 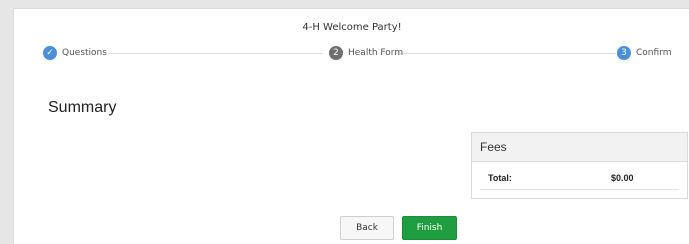 I want to click on fees-total-row: Total: $0.00, so click(x=579, y=177).